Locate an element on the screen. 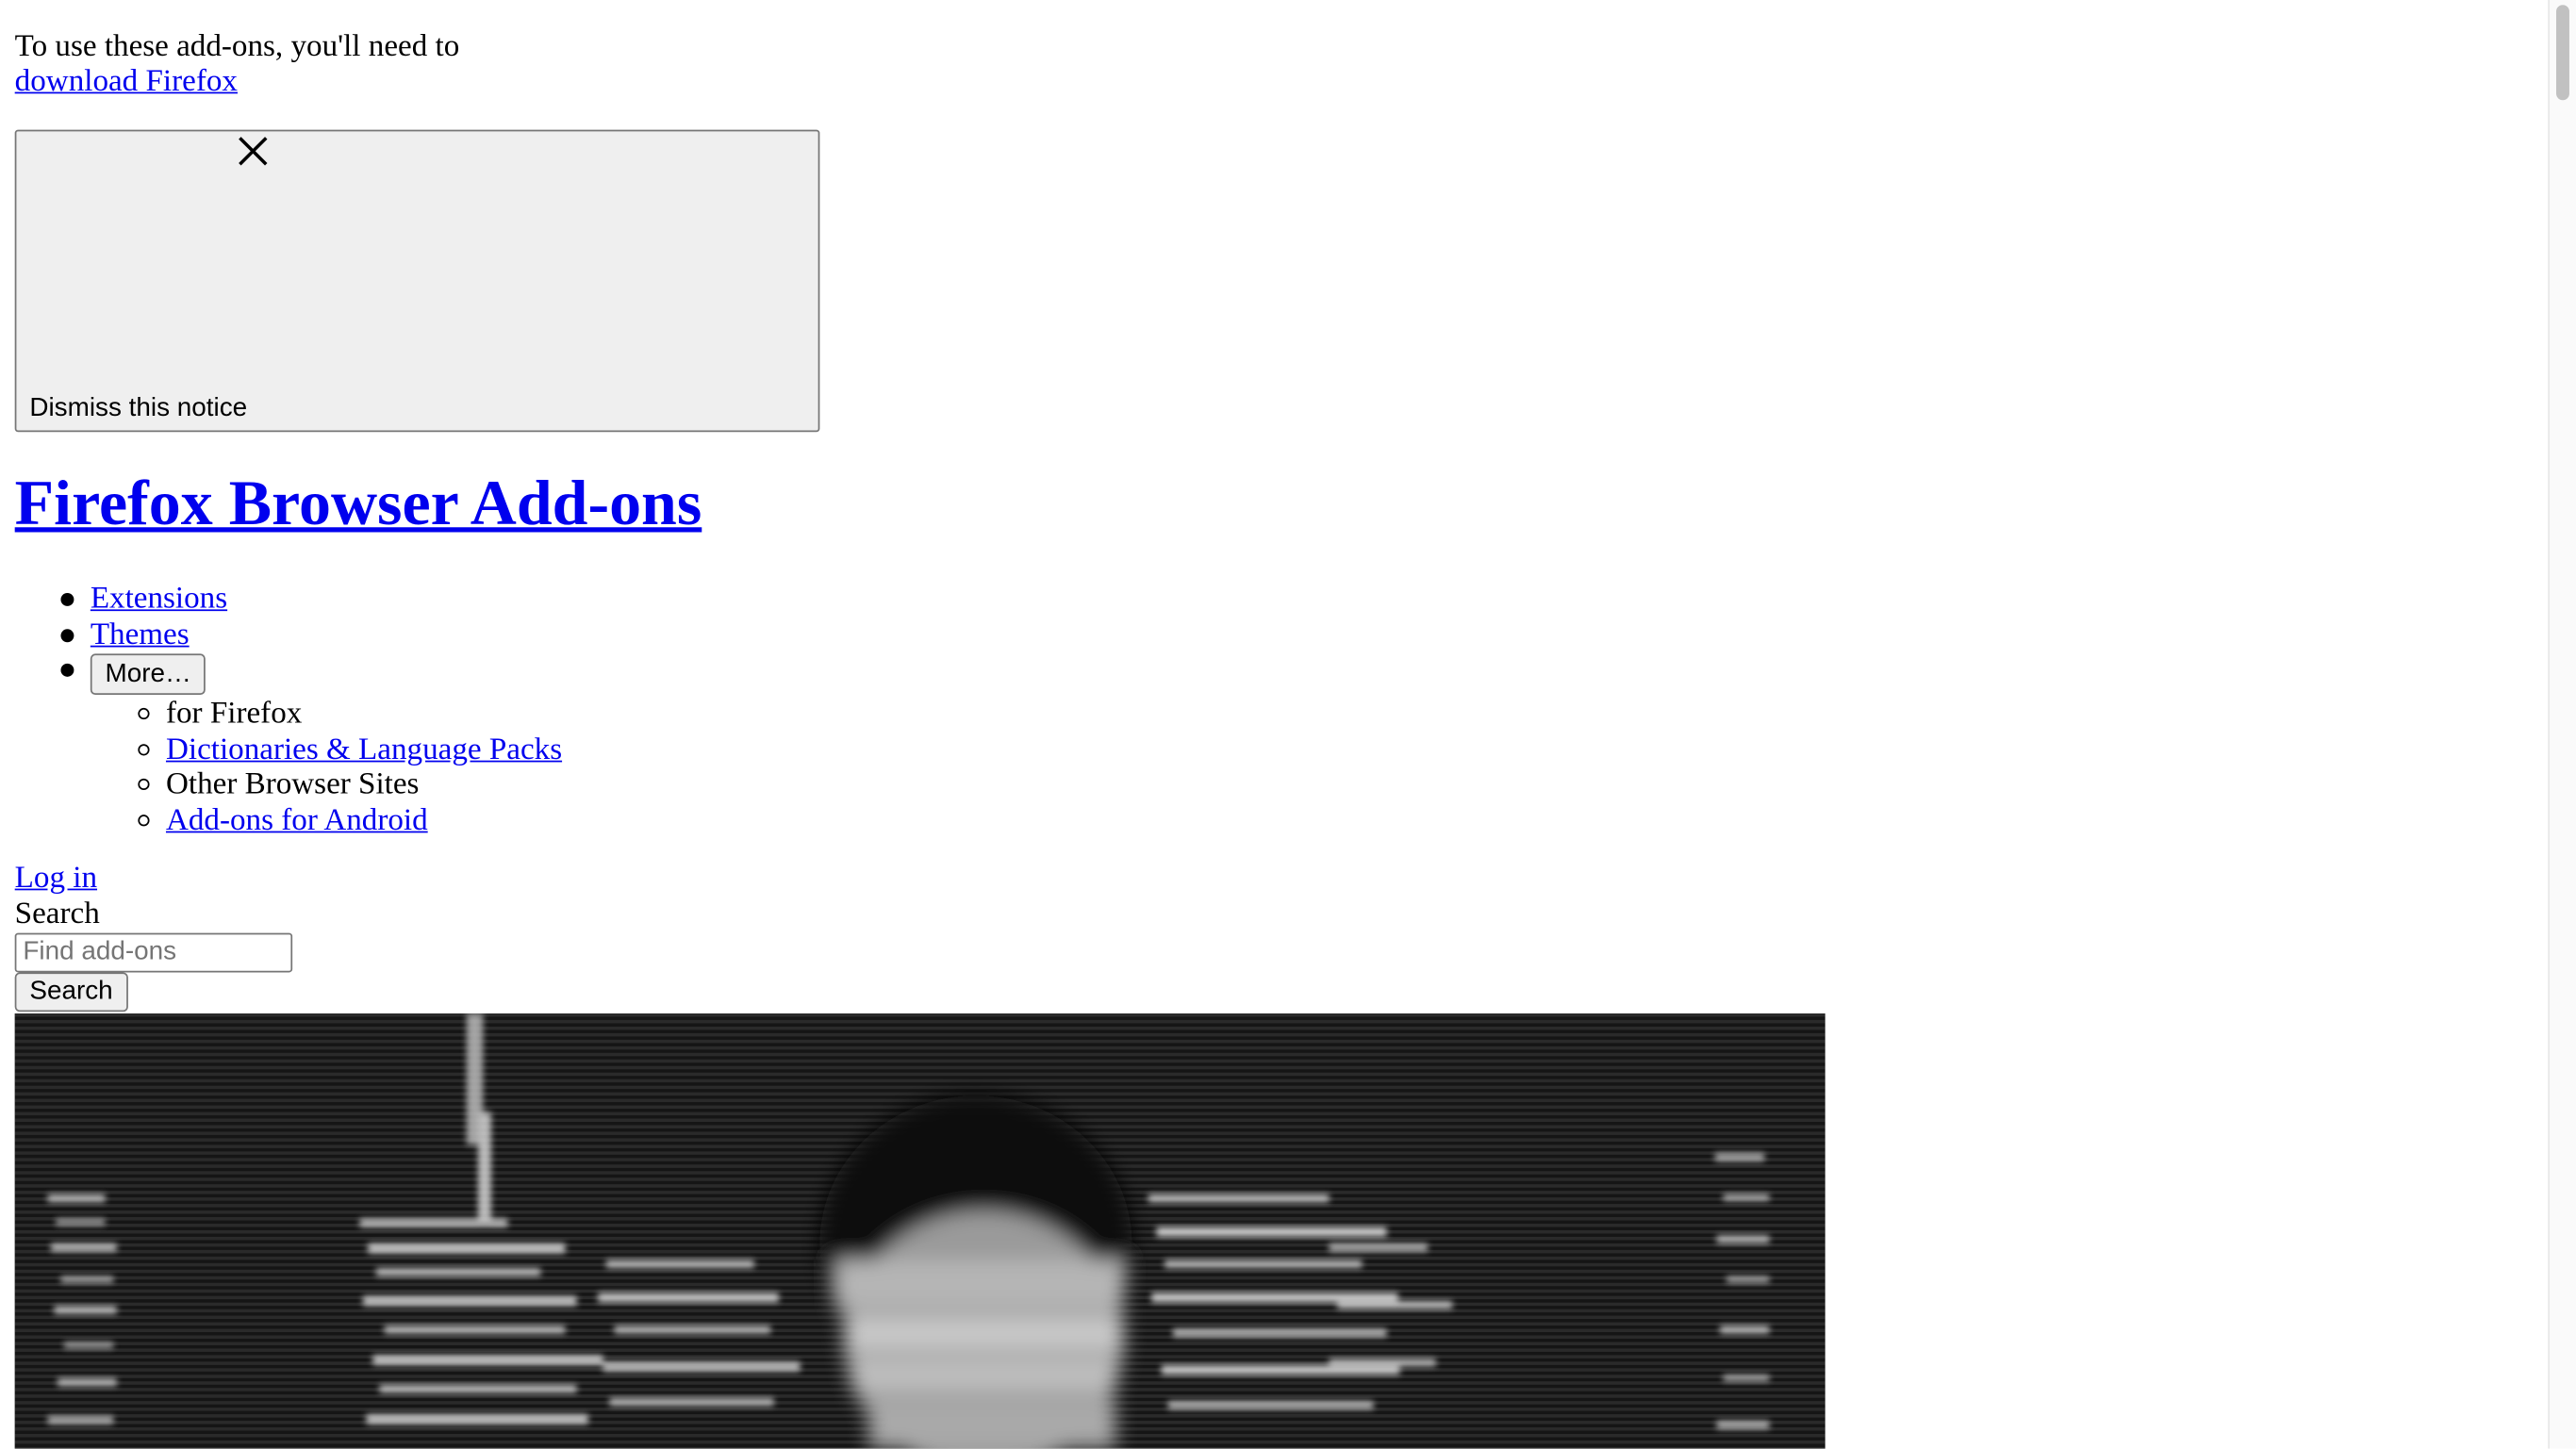 This screenshot has width=2576, height=1449. submenu-heading-other-browser-sites: Other Browser Sites is located at coordinates (292, 784).